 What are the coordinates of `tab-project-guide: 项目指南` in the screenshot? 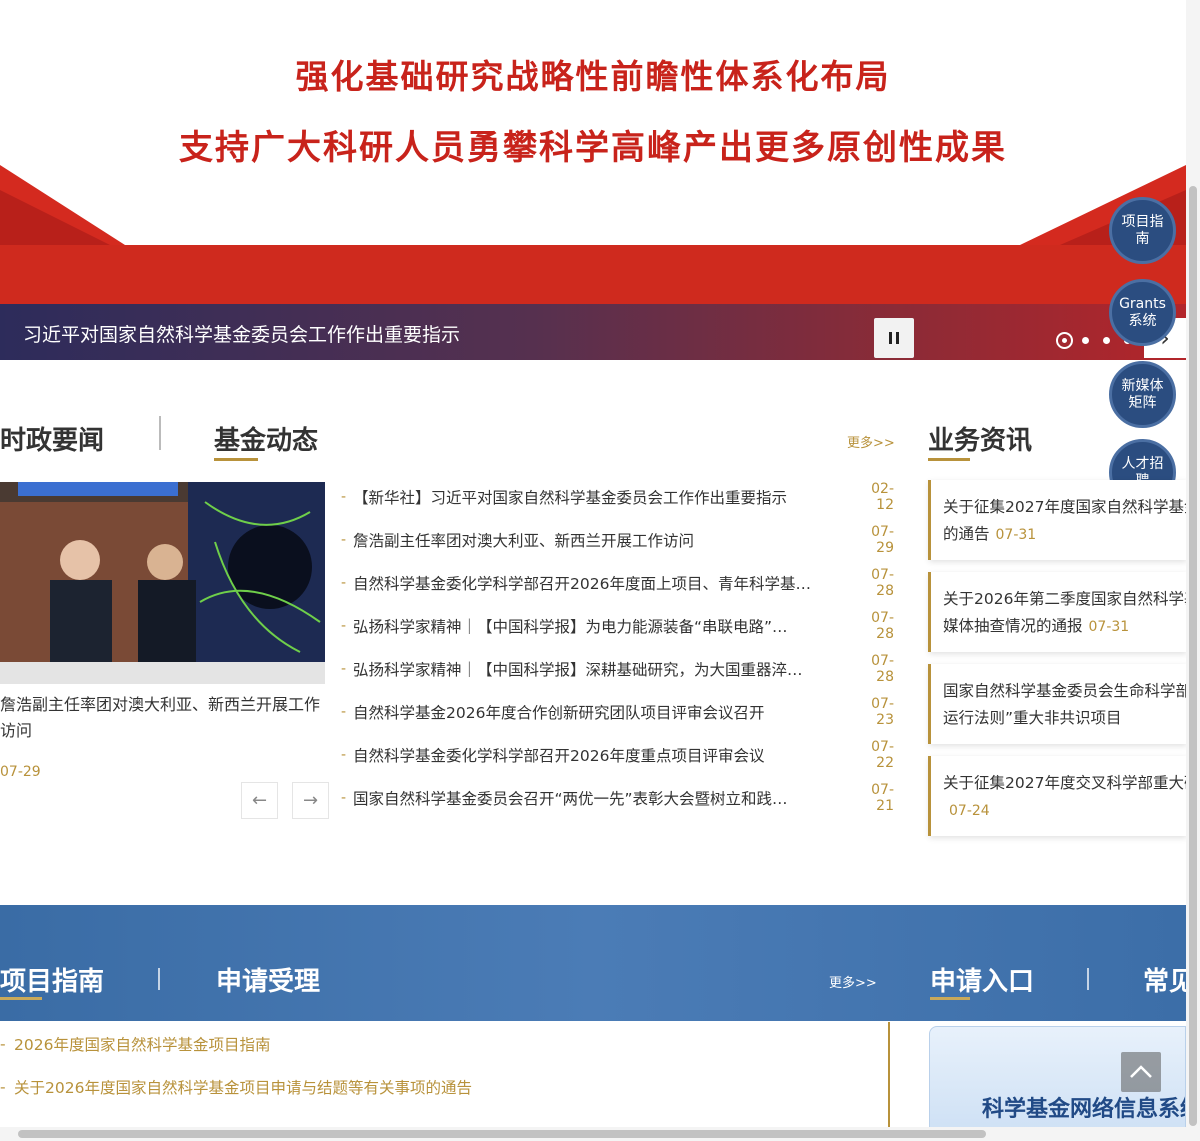 It's located at (52, 979).